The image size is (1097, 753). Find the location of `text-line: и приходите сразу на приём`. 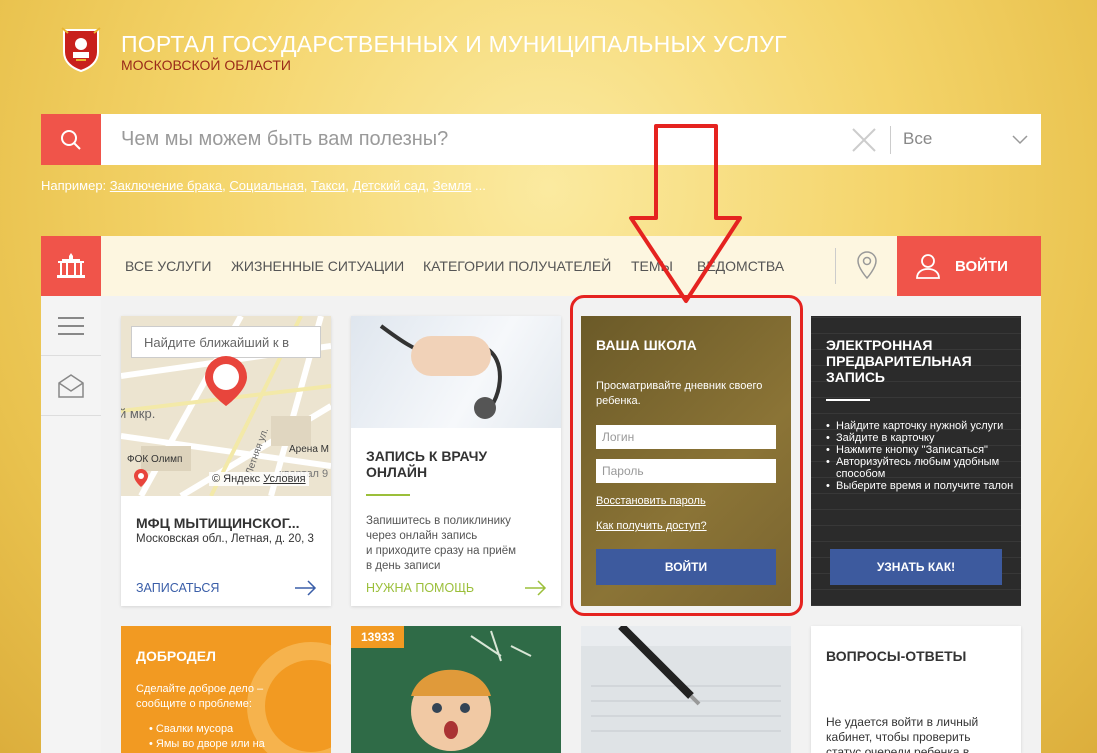

text-line: и приходите сразу на приём is located at coordinates (441, 551).